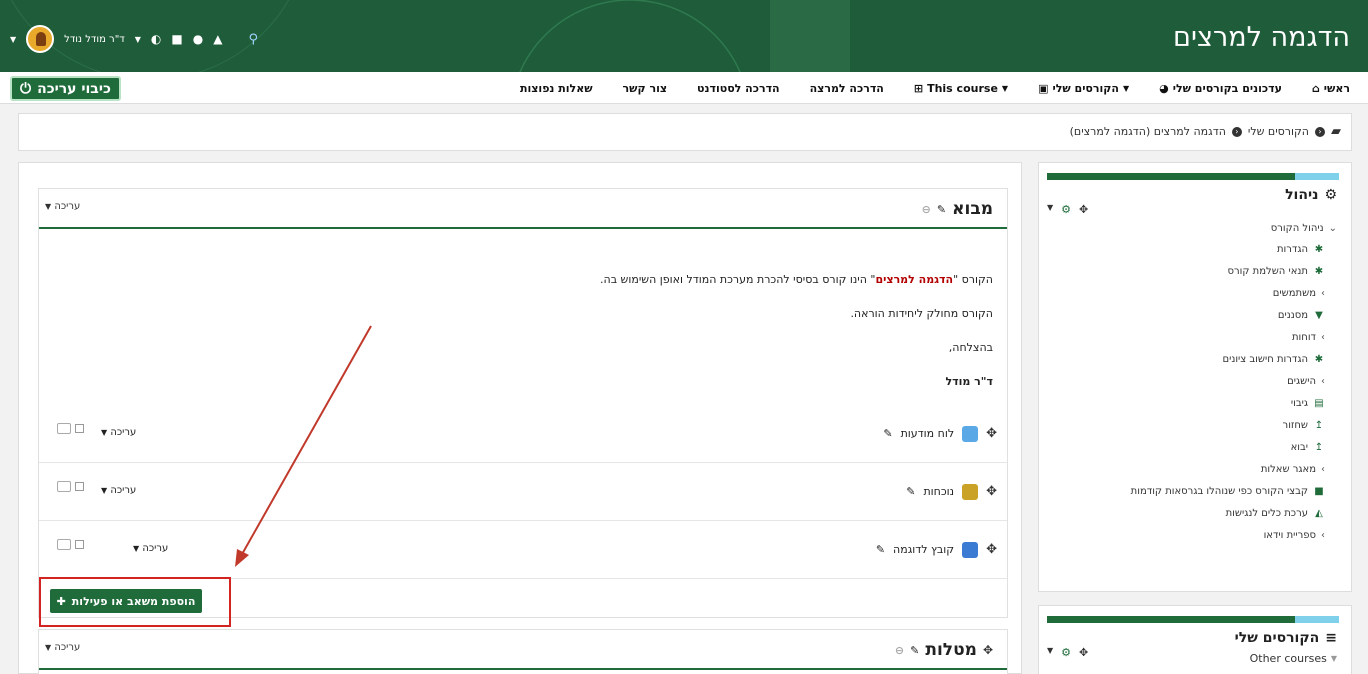 The image size is (1368, 674). Describe the element at coordinates (26, 88) in the screenshot. I see `power-icon: ⏻` at that location.